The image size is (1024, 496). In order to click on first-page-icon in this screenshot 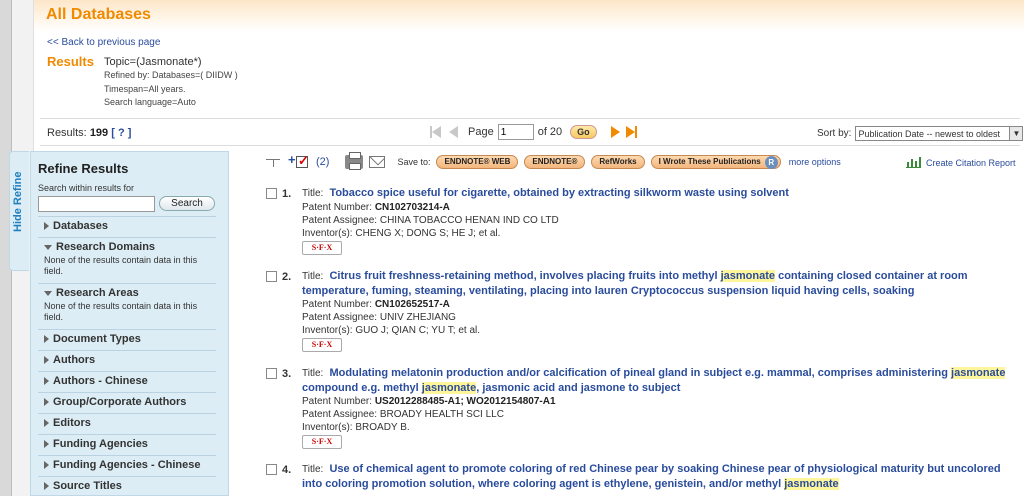, I will do `click(435, 132)`.